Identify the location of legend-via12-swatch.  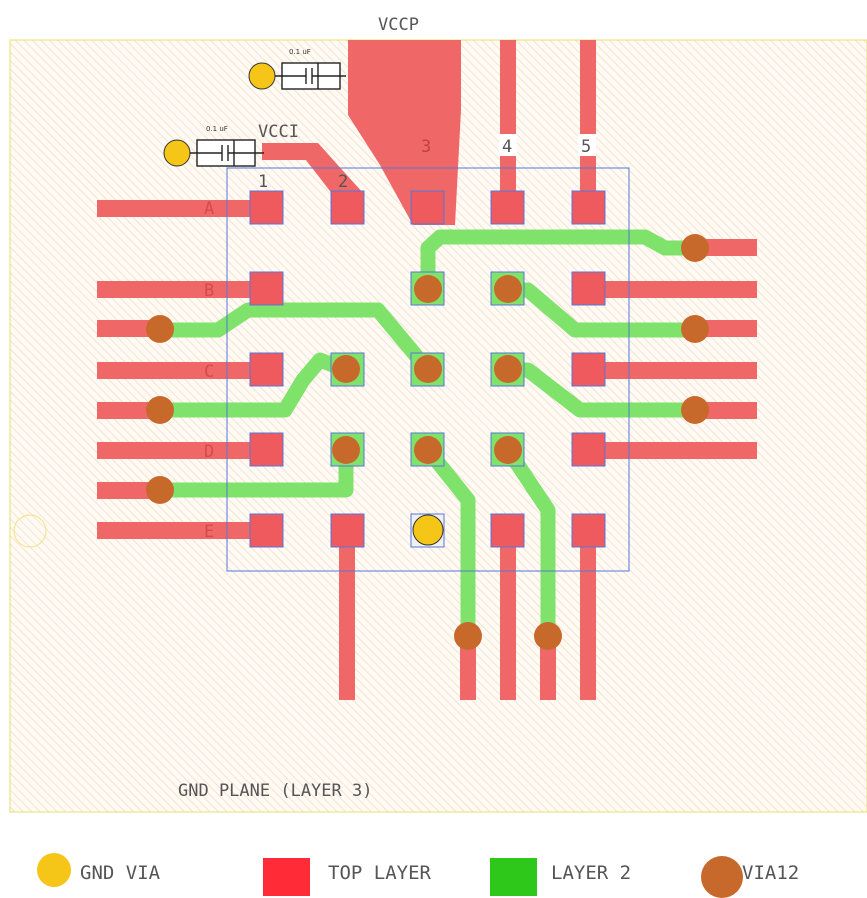
(722, 877).